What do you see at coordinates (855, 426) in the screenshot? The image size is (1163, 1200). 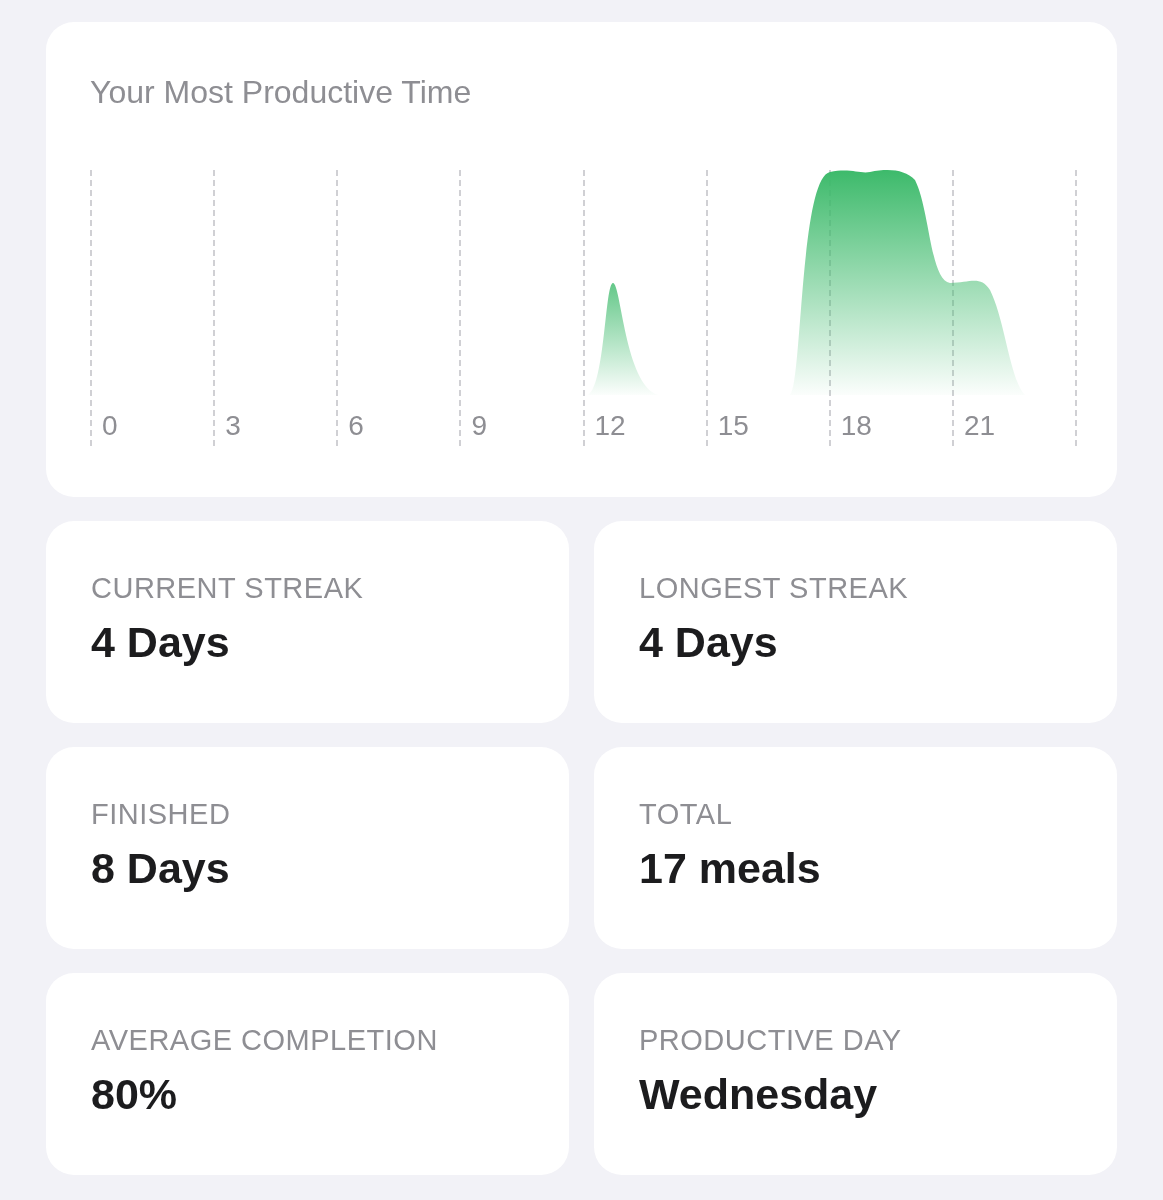 I see `axis-label: 18` at bounding box center [855, 426].